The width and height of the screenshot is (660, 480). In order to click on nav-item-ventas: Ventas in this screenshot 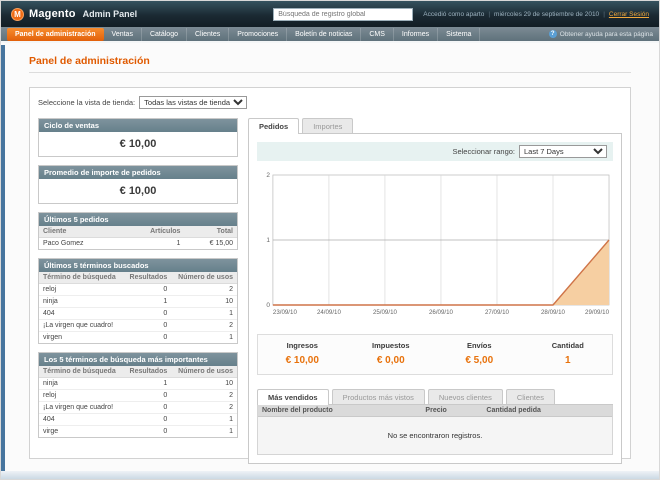, I will do `click(123, 34)`.